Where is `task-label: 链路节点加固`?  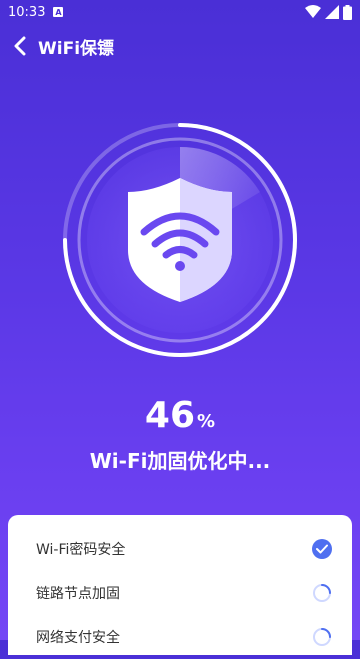
task-label: 链路节点加固 is located at coordinates (78, 594).